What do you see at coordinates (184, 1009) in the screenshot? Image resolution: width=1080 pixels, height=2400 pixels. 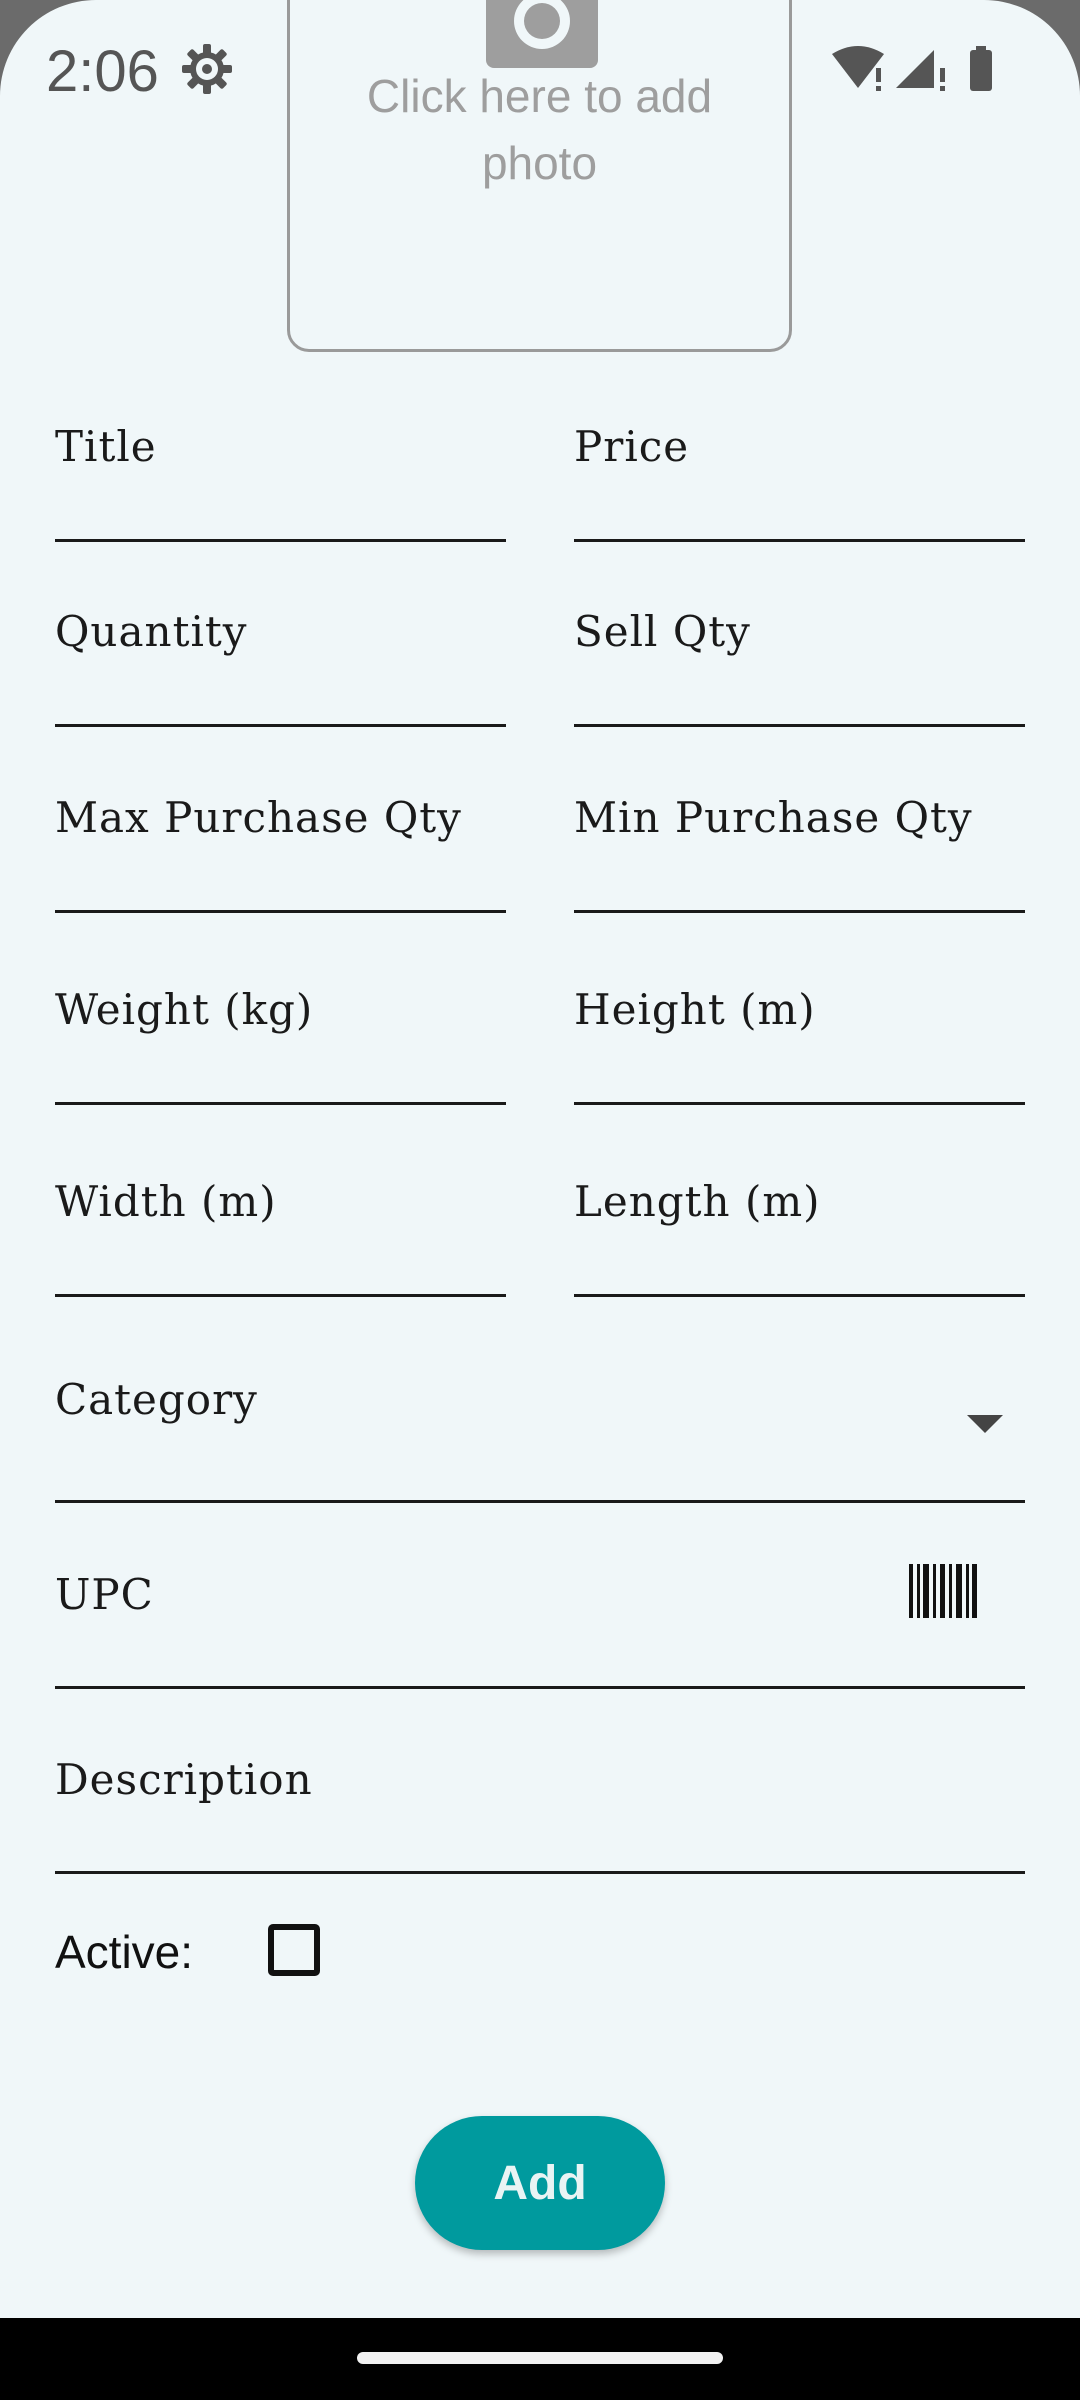 I see `weight-label: Weight (kg)` at bounding box center [184, 1009].